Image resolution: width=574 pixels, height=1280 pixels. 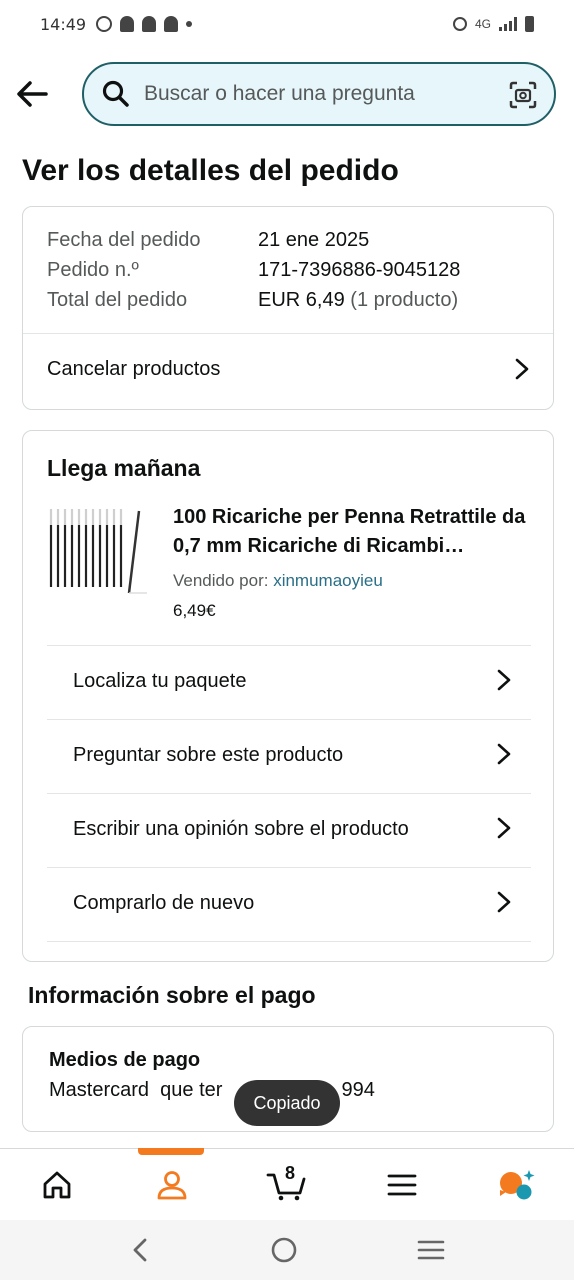 What do you see at coordinates (115, 93) in the screenshot?
I see `search-icon` at bounding box center [115, 93].